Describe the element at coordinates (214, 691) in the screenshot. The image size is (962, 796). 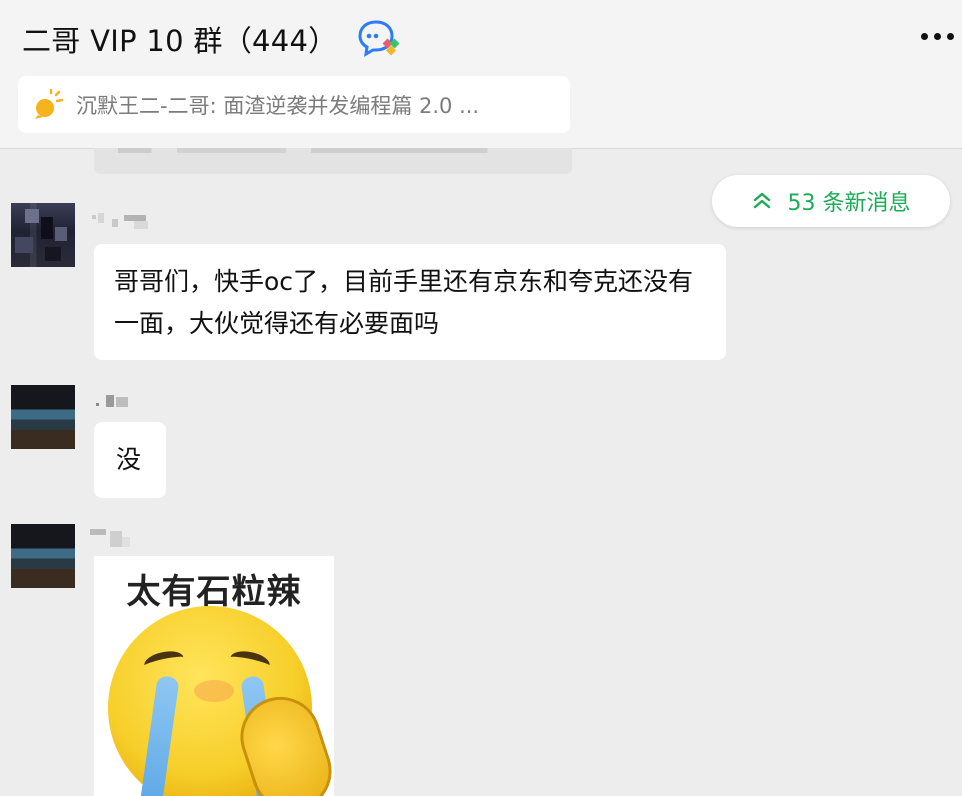
I see `cheek` at that location.